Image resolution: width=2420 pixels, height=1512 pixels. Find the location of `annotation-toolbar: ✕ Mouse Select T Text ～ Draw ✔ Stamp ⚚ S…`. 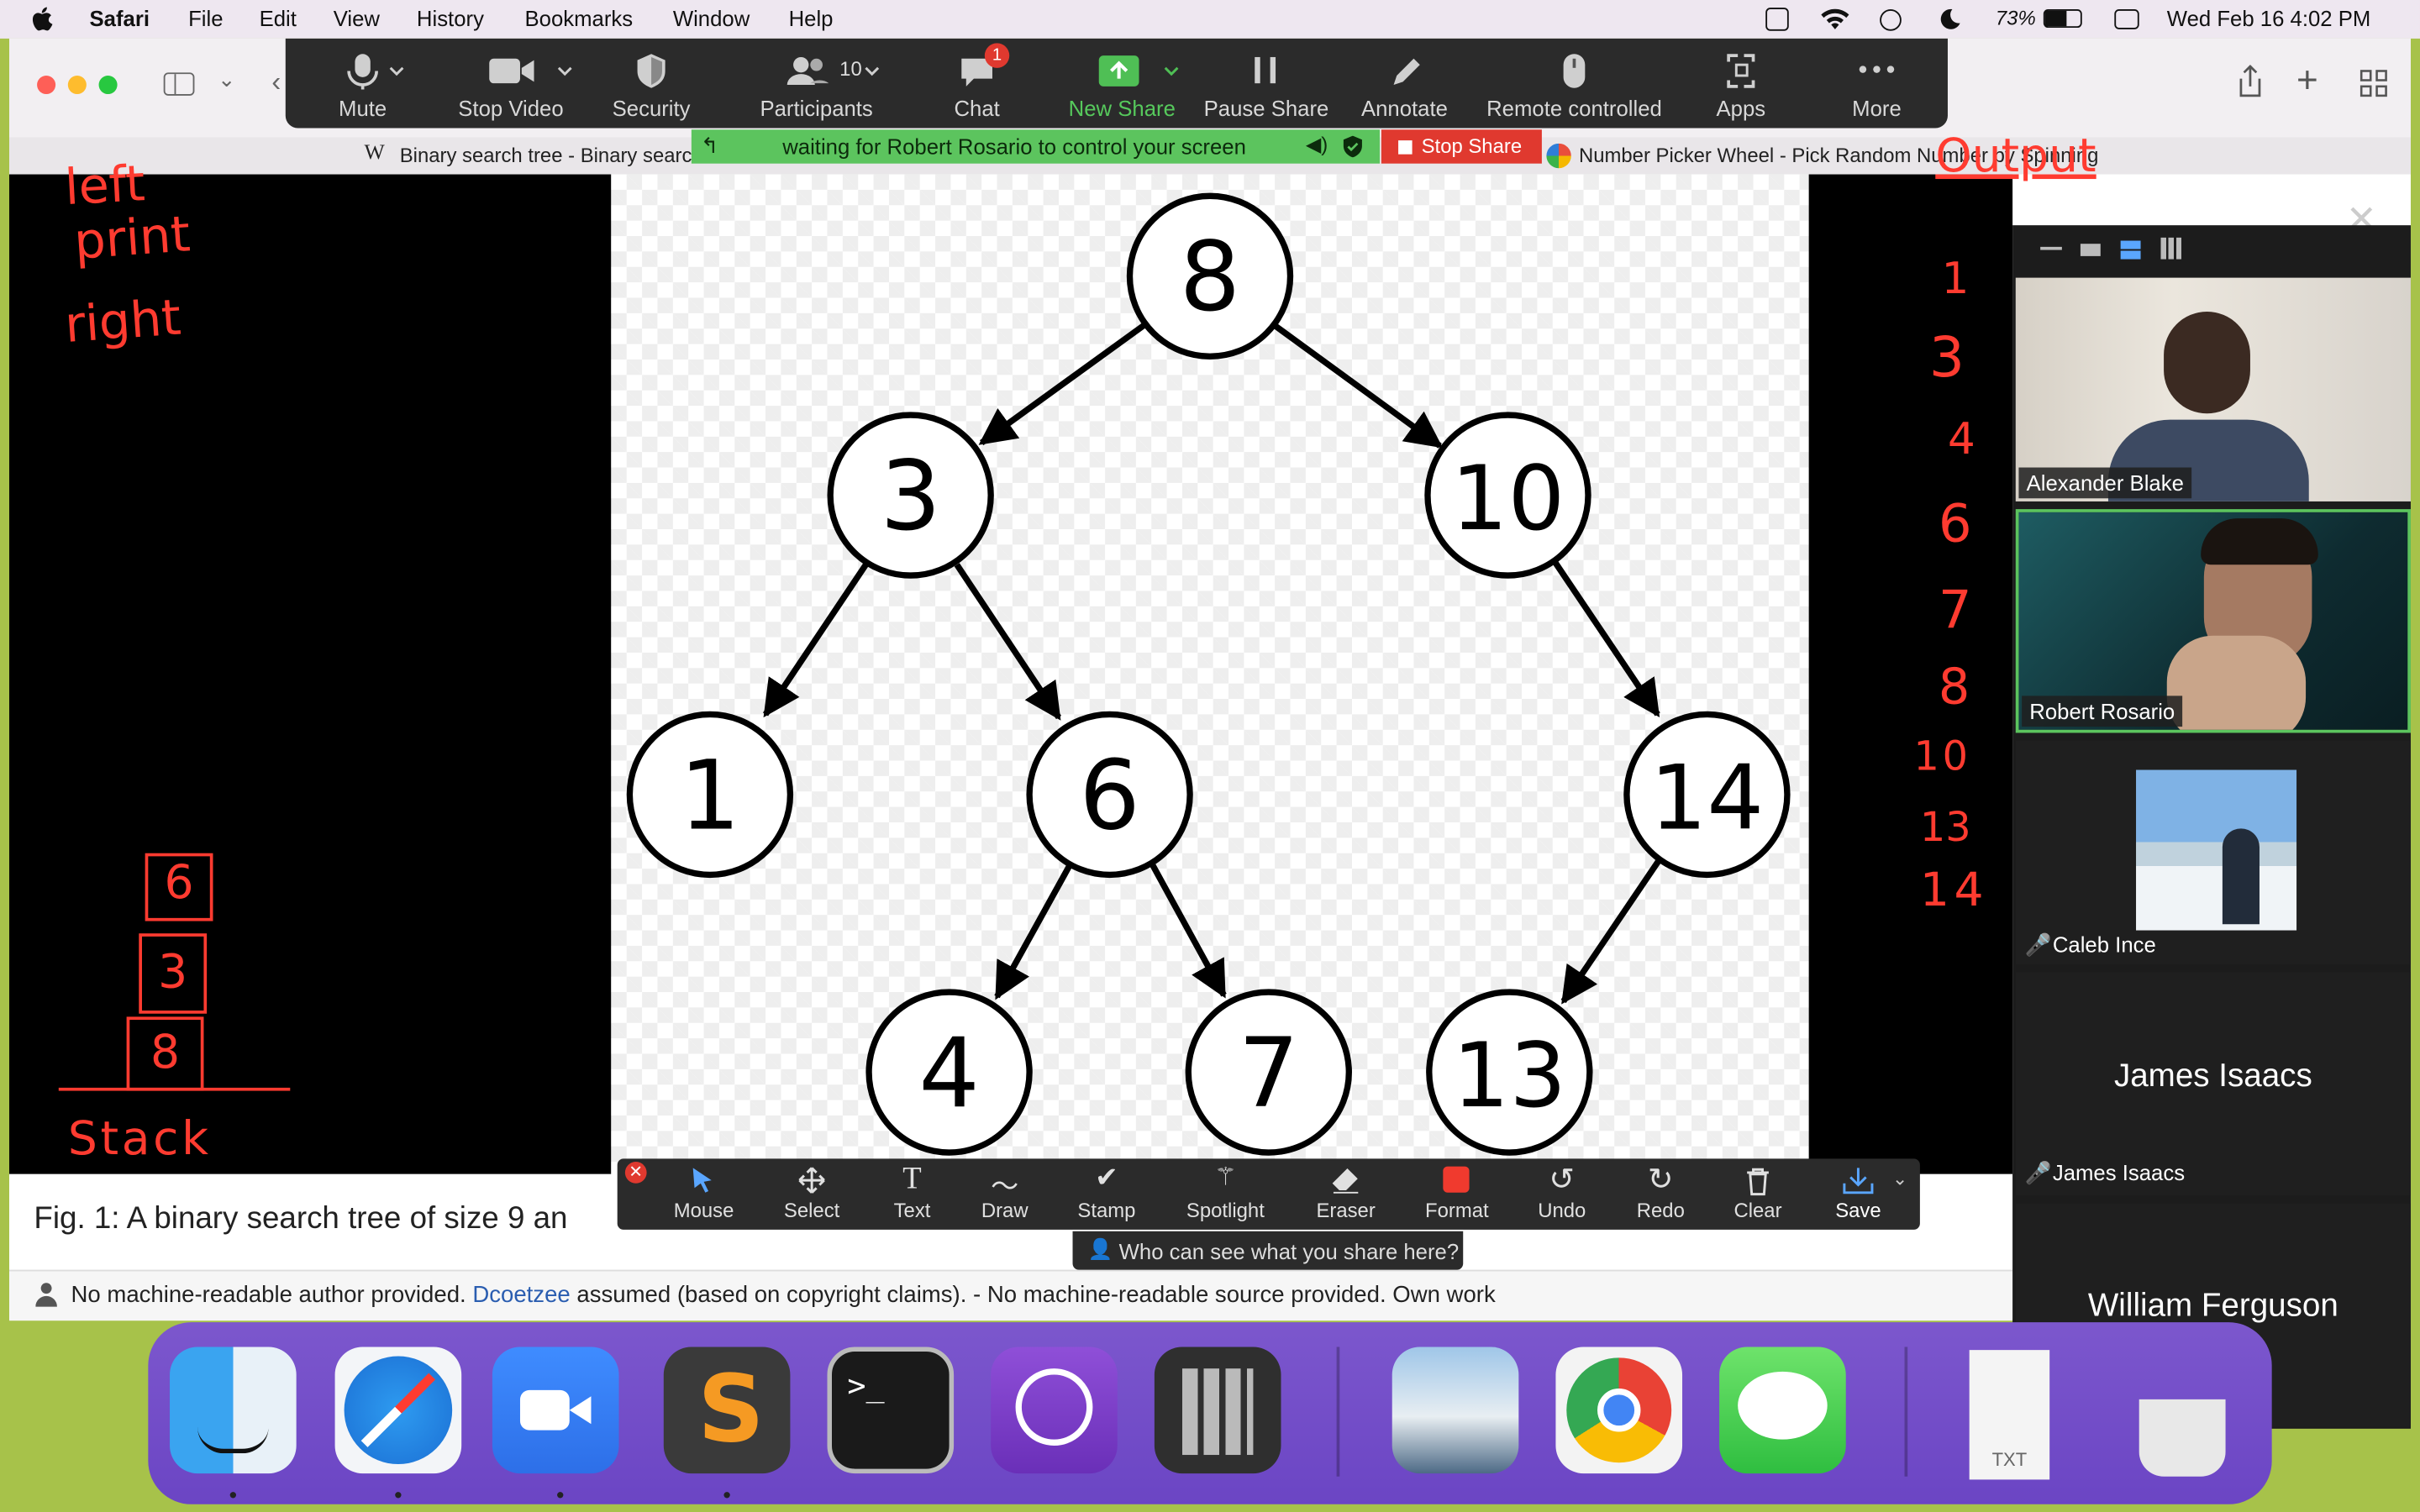

annotation-toolbar: ✕ Mouse Select T Text ～ Draw ✔ Stamp ⚚ S… is located at coordinates (1268, 1194).